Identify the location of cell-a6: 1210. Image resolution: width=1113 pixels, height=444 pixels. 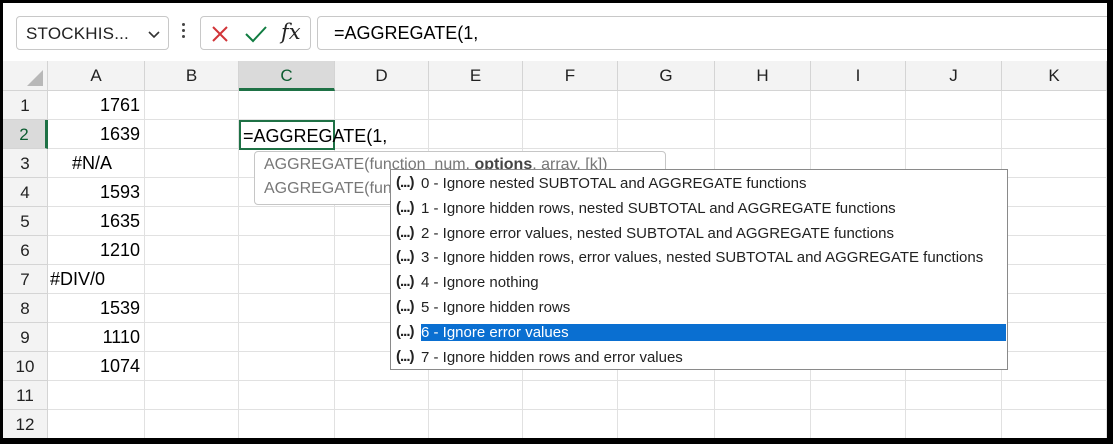
(94, 250).